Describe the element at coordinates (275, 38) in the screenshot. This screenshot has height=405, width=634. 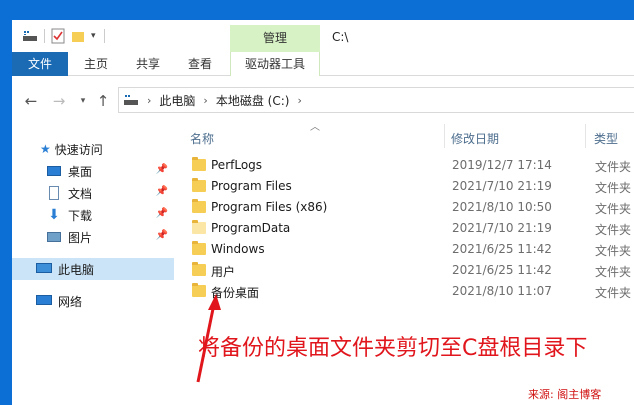
I see `tab-manage: 管理` at that location.